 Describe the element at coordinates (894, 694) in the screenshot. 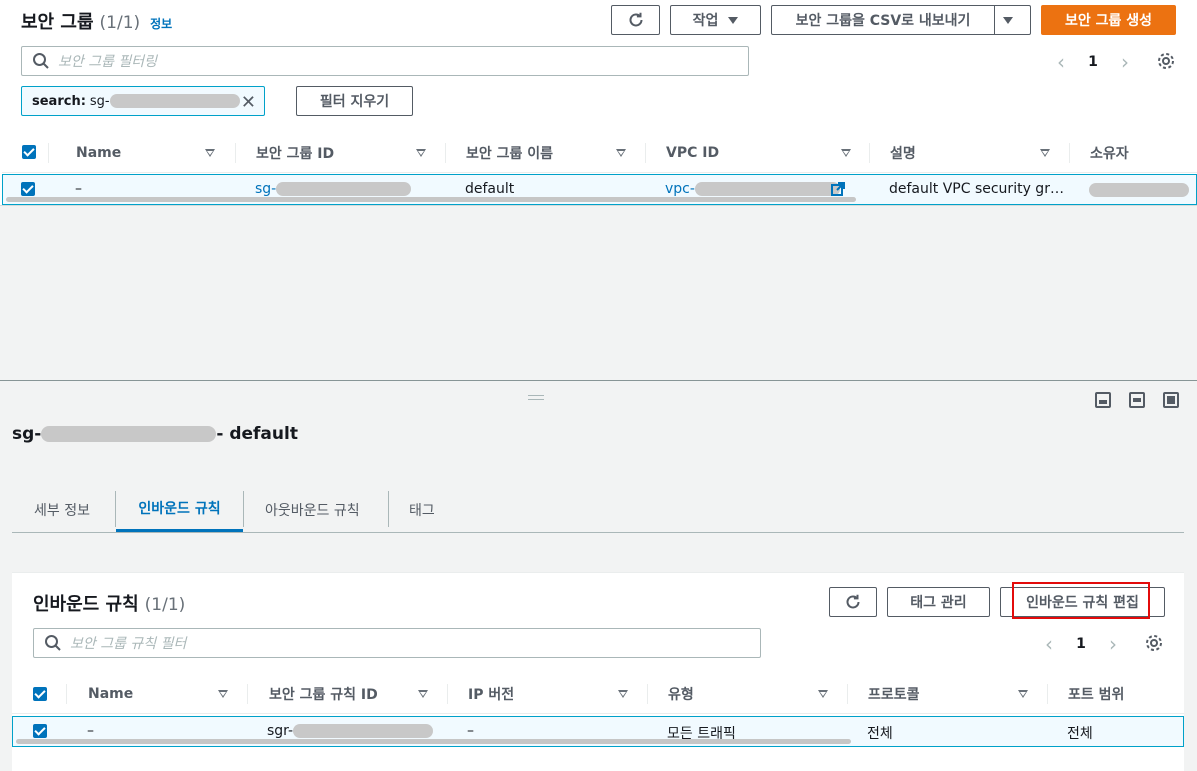

I see `column-header-protocol: 프로토콜` at that location.